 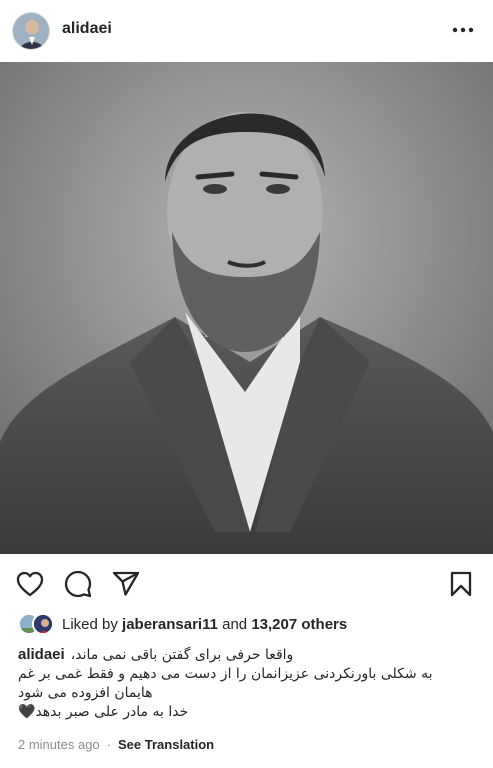 I want to click on caption-line: هایمان افزوده می شود, so click(x=85, y=693).